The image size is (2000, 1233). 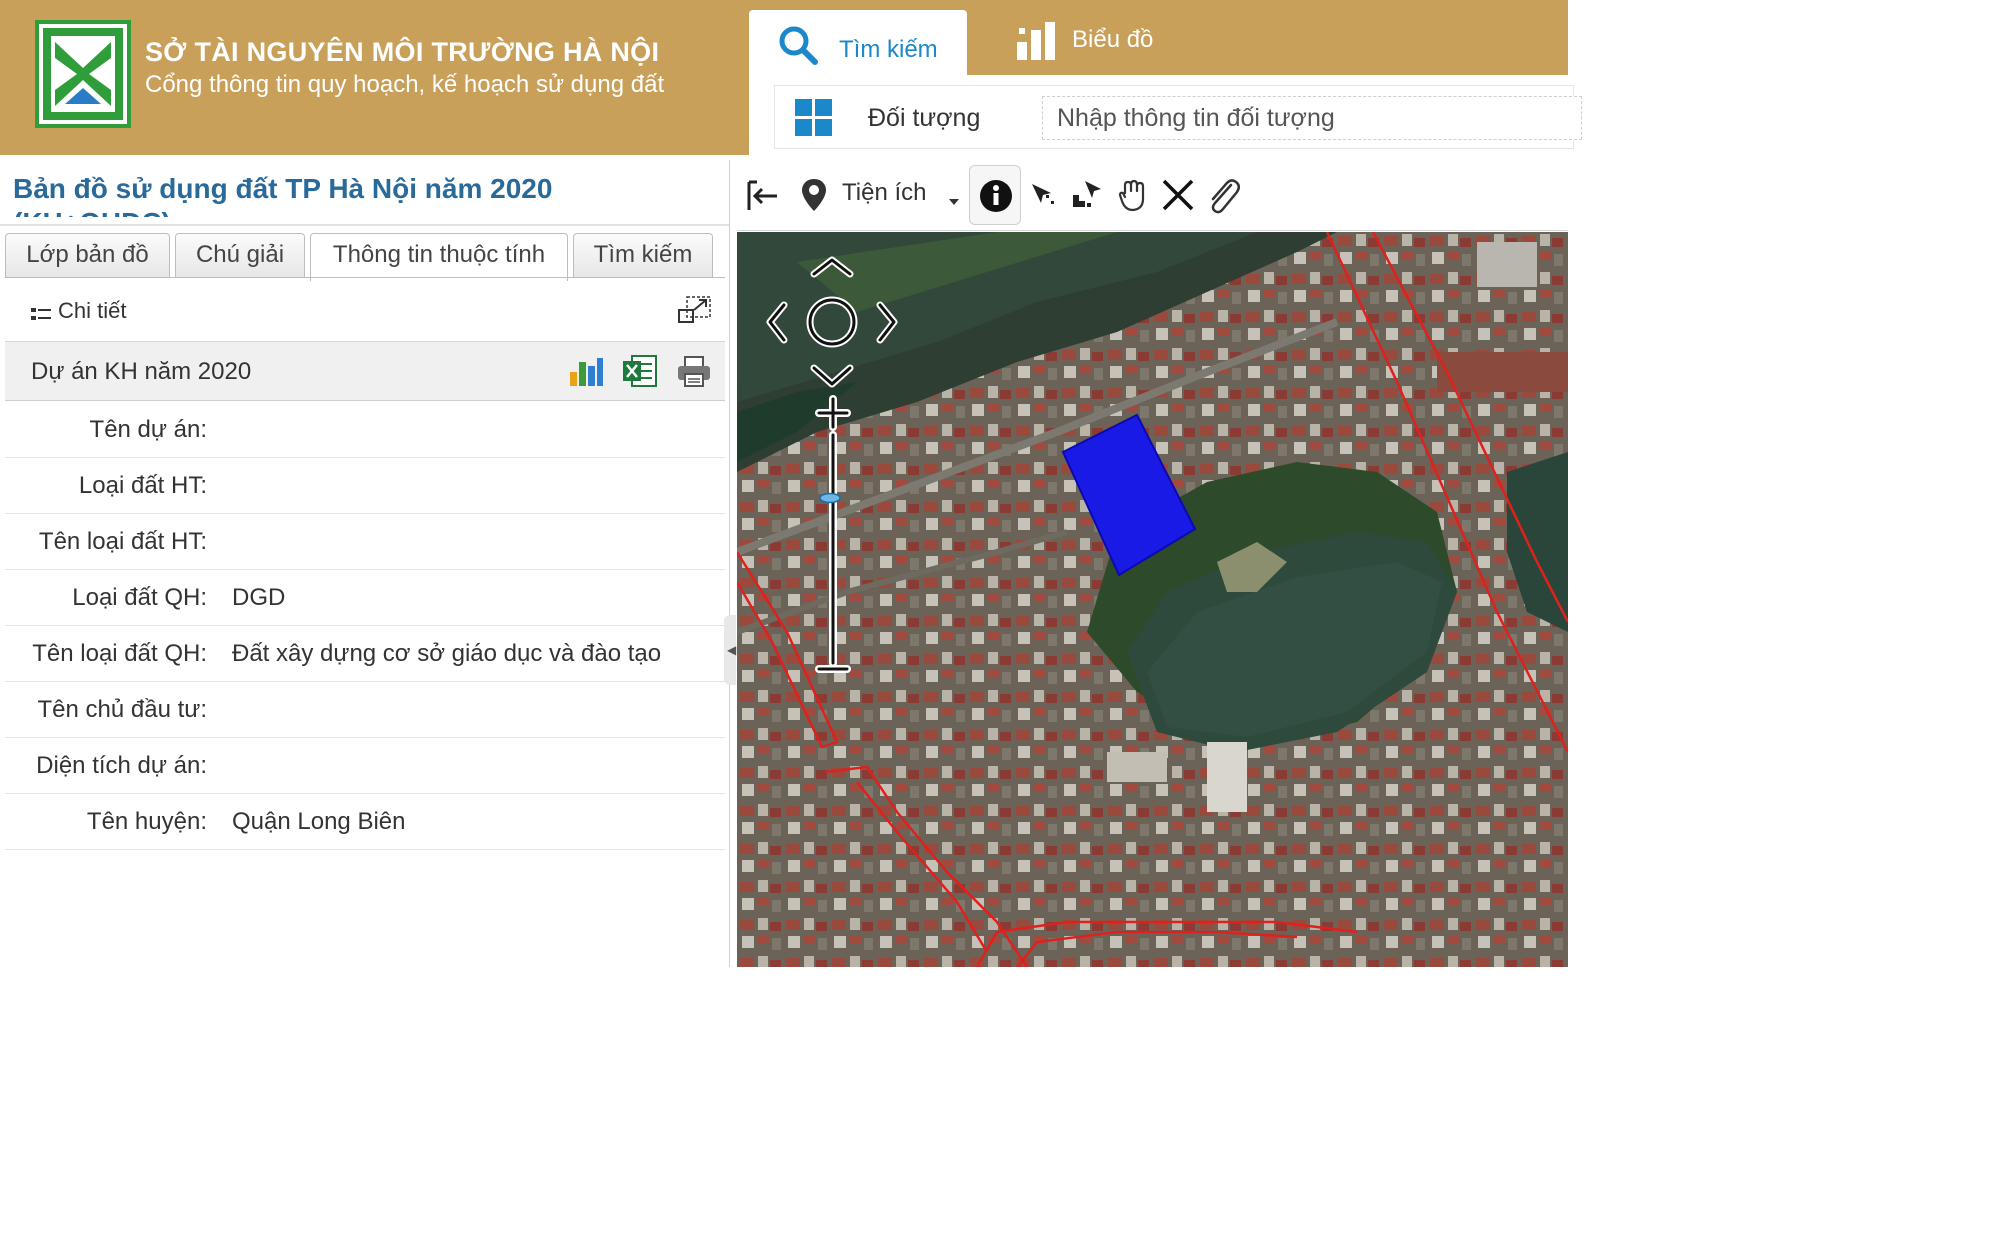 What do you see at coordinates (402, 52) in the screenshot?
I see `site-title: SỞ TÀI NGUYÊN MÔI TRƯỜNG HÀ NỘI` at bounding box center [402, 52].